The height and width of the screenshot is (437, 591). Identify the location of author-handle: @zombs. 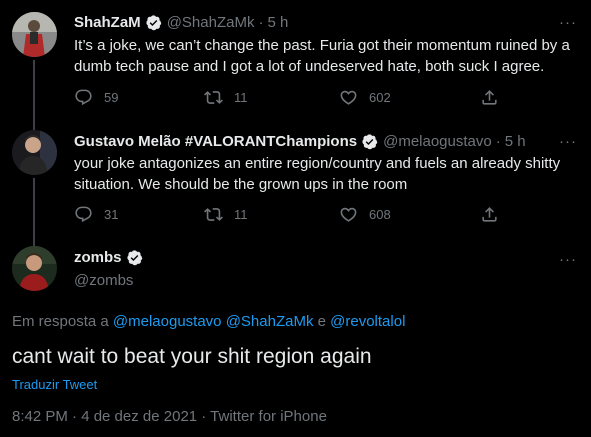
(103, 280).